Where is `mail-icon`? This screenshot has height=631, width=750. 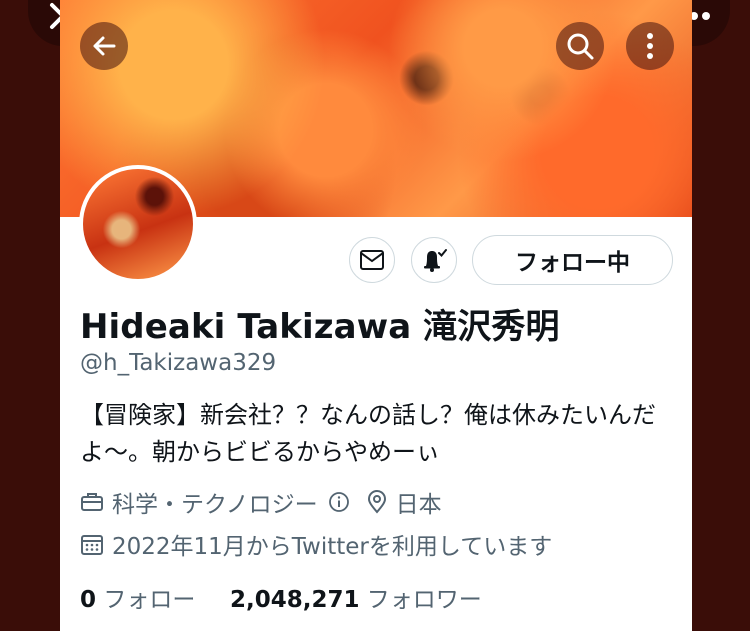
mail-icon is located at coordinates (372, 260).